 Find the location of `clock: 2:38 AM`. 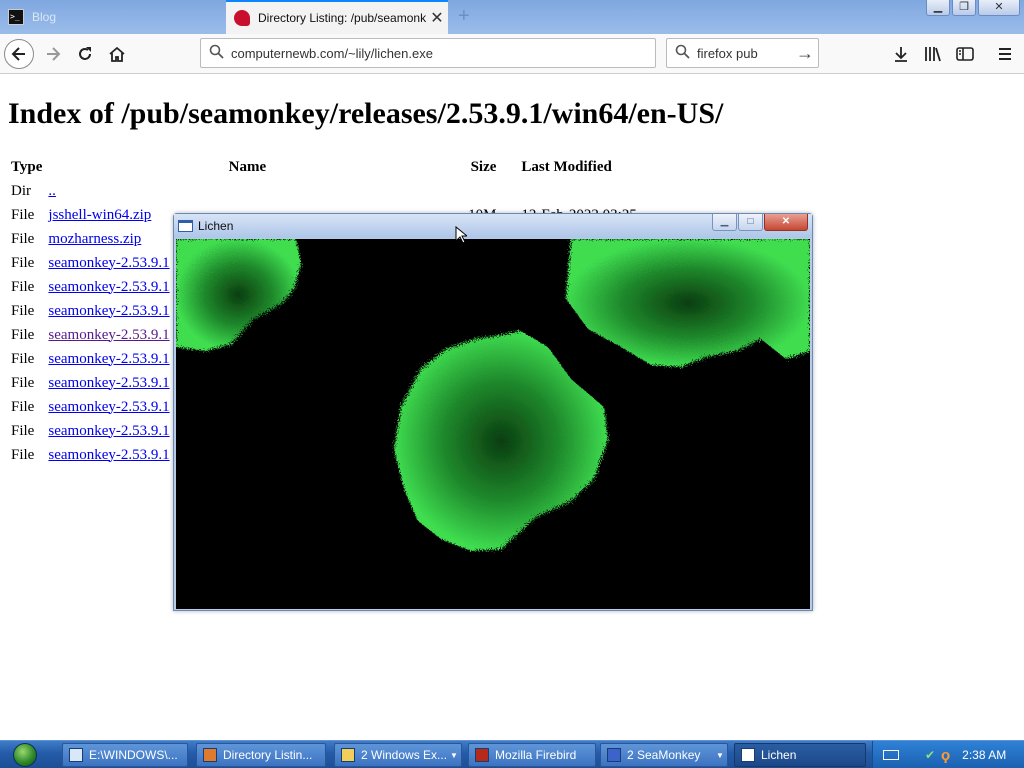

clock: 2:38 AM is located at coordinates (984, 755).